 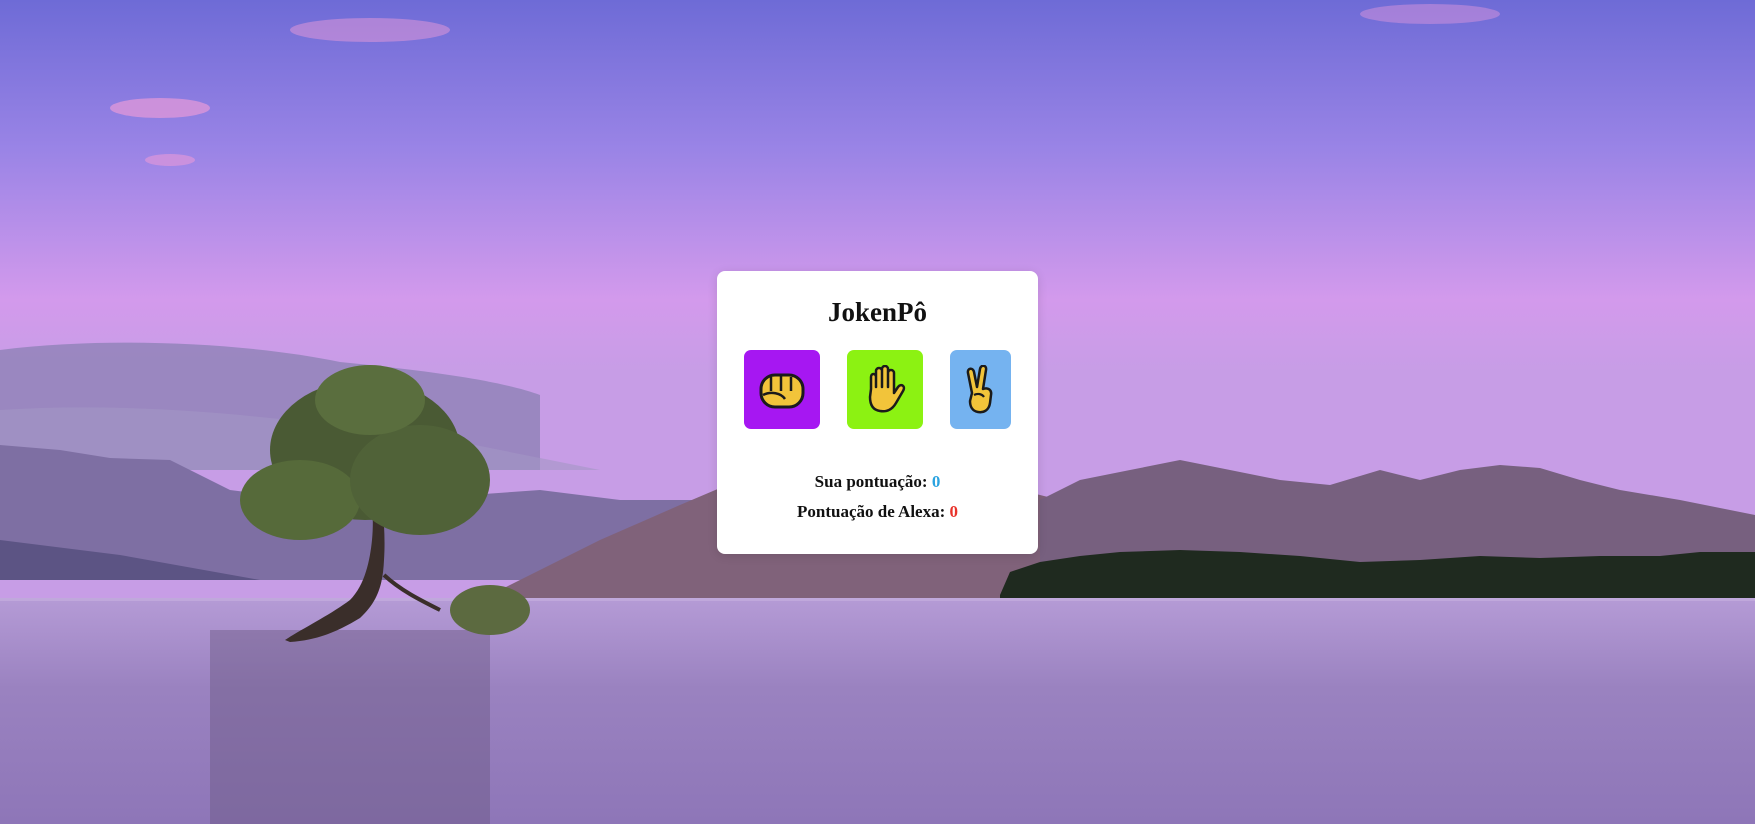 I want to click on paper-button, so click(x=885, y=389).